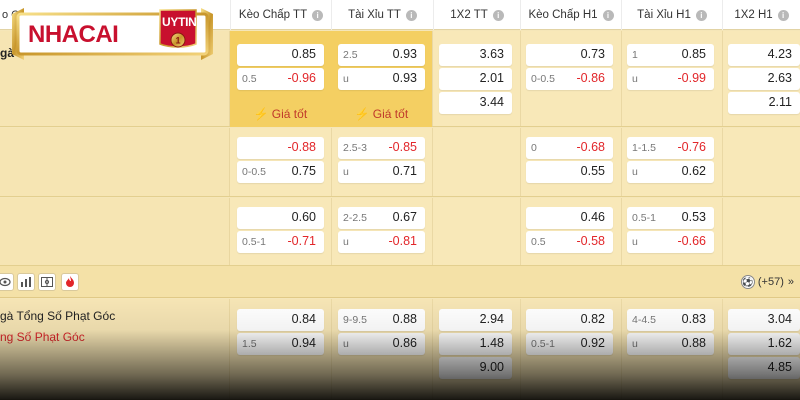 The image size is (800, 400). I want to click on col-header-label: Kèo Chấp TT, so click(273, 15).